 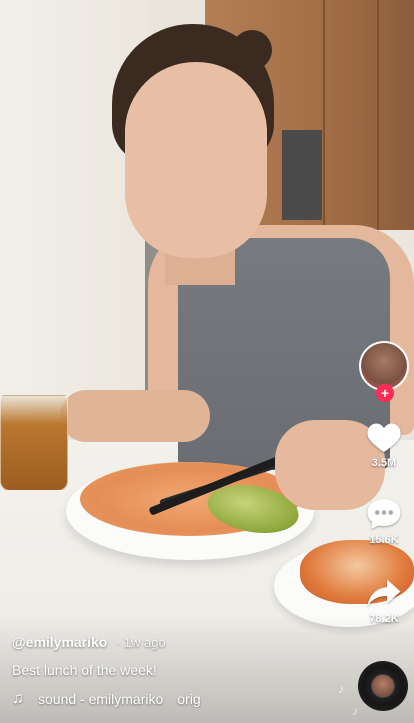 I want to click on heart-icon, so click(x=384, y=437).